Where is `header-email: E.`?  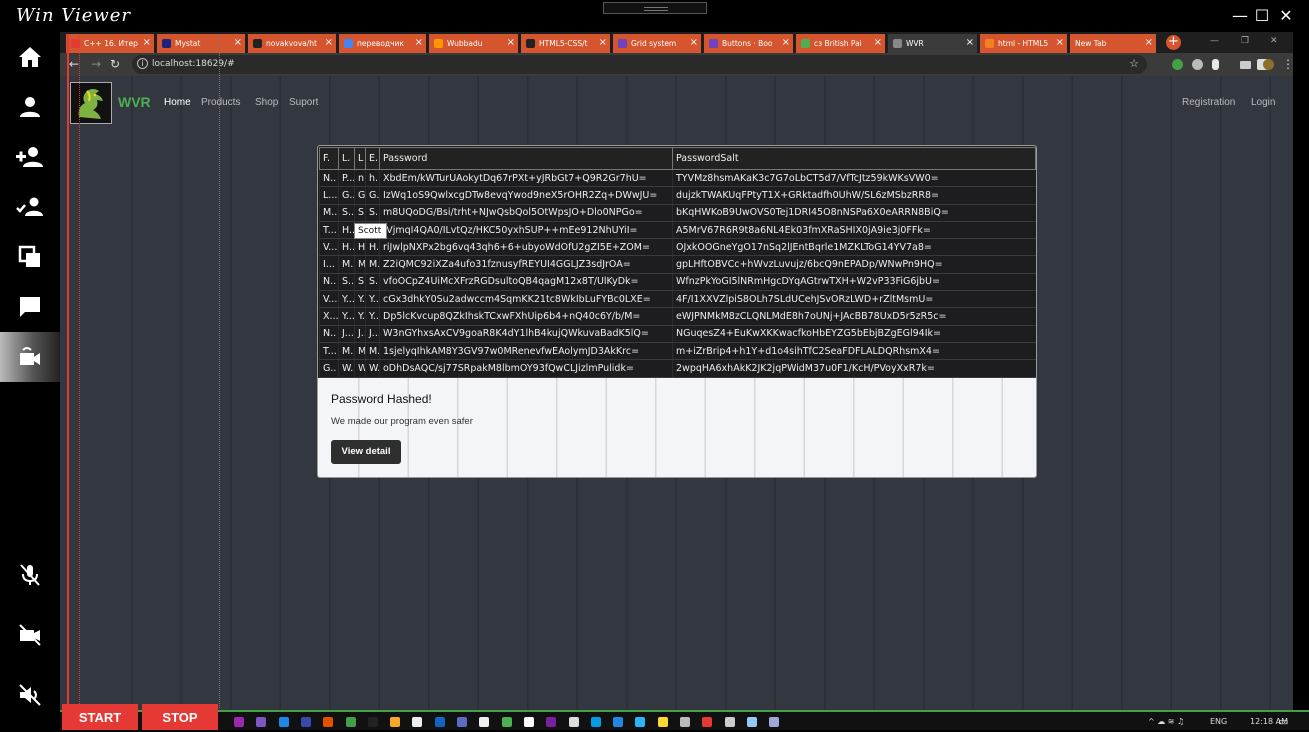 header-email: E. is located at coordinates (372, 158).